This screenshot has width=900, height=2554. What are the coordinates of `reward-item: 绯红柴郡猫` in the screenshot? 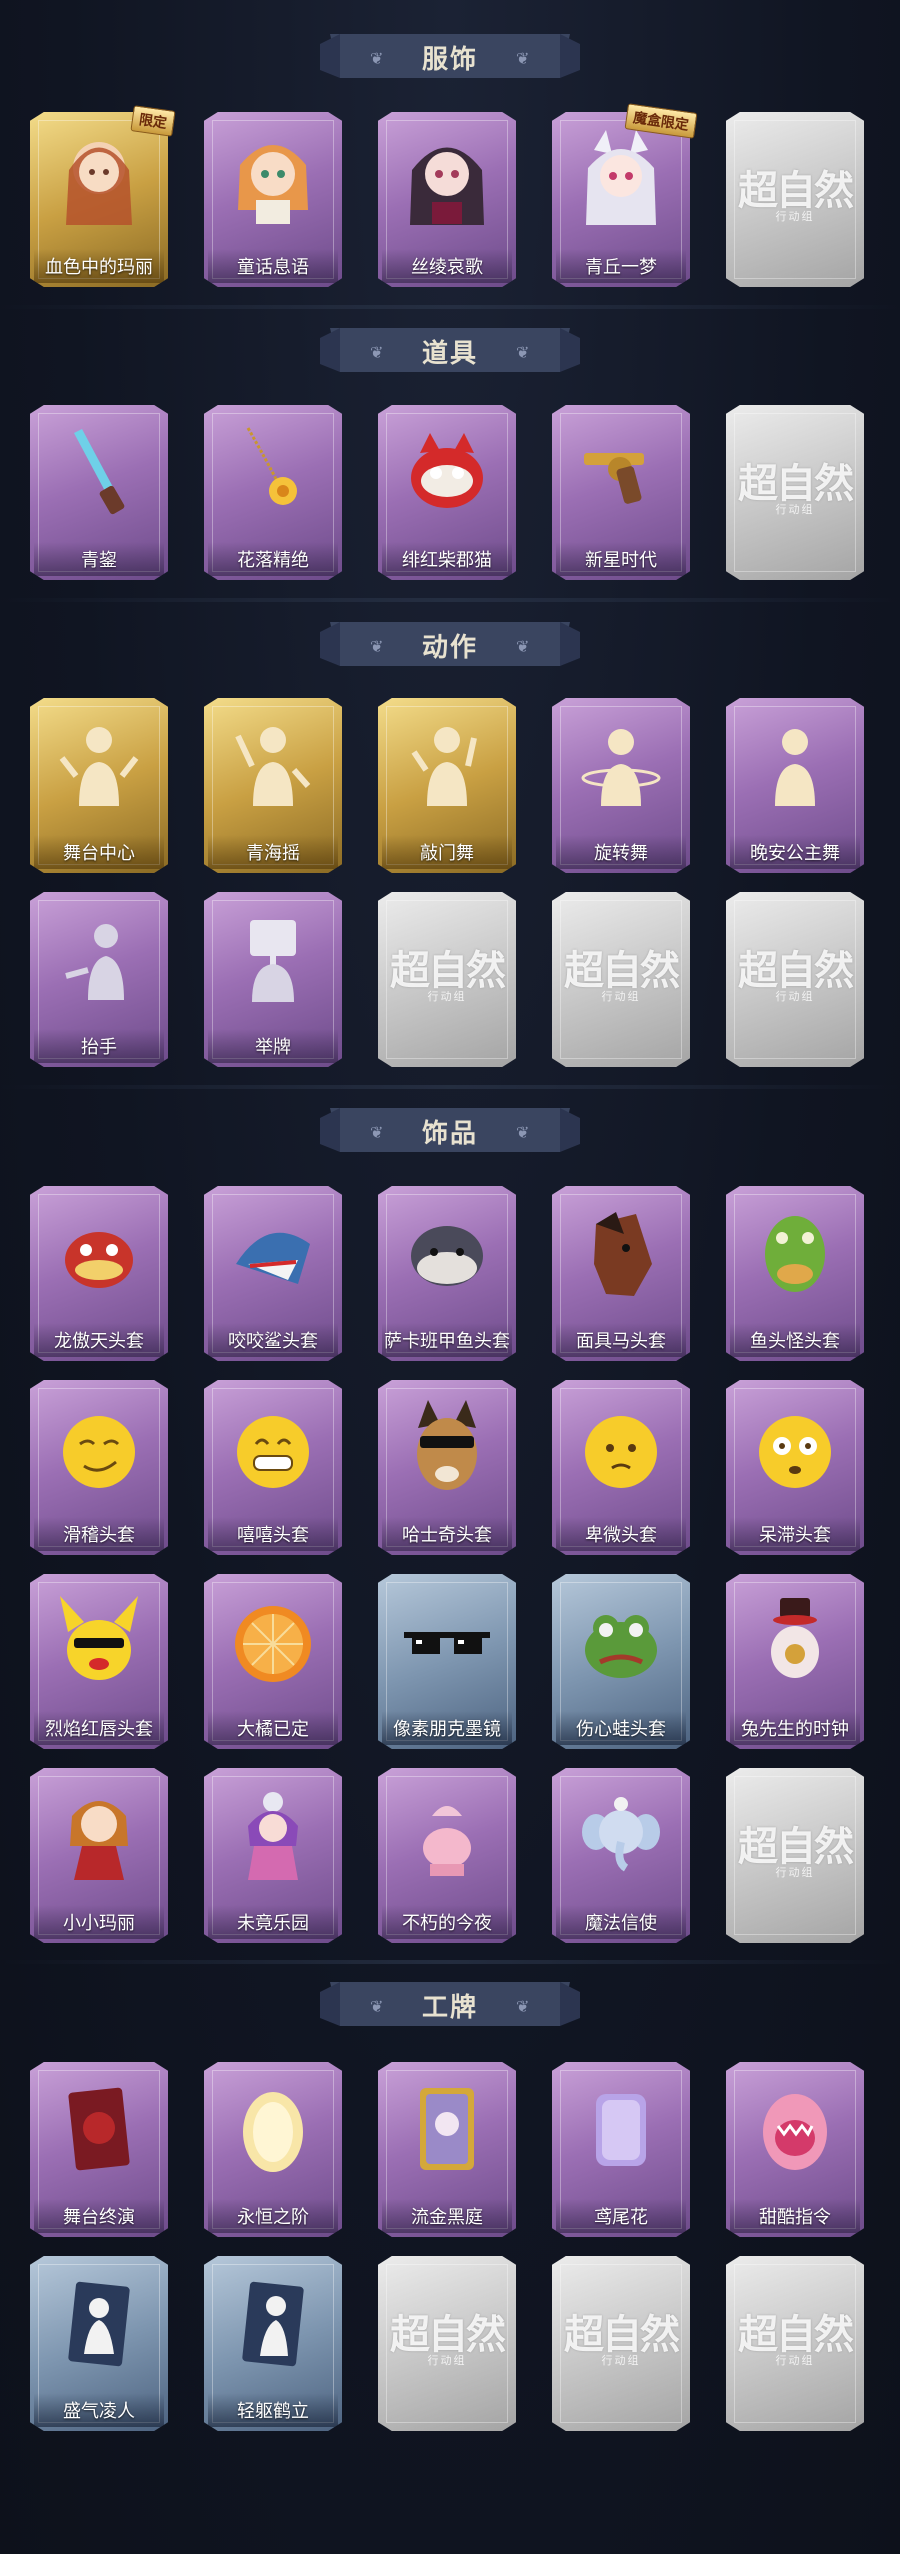 It's located at (447, 492).